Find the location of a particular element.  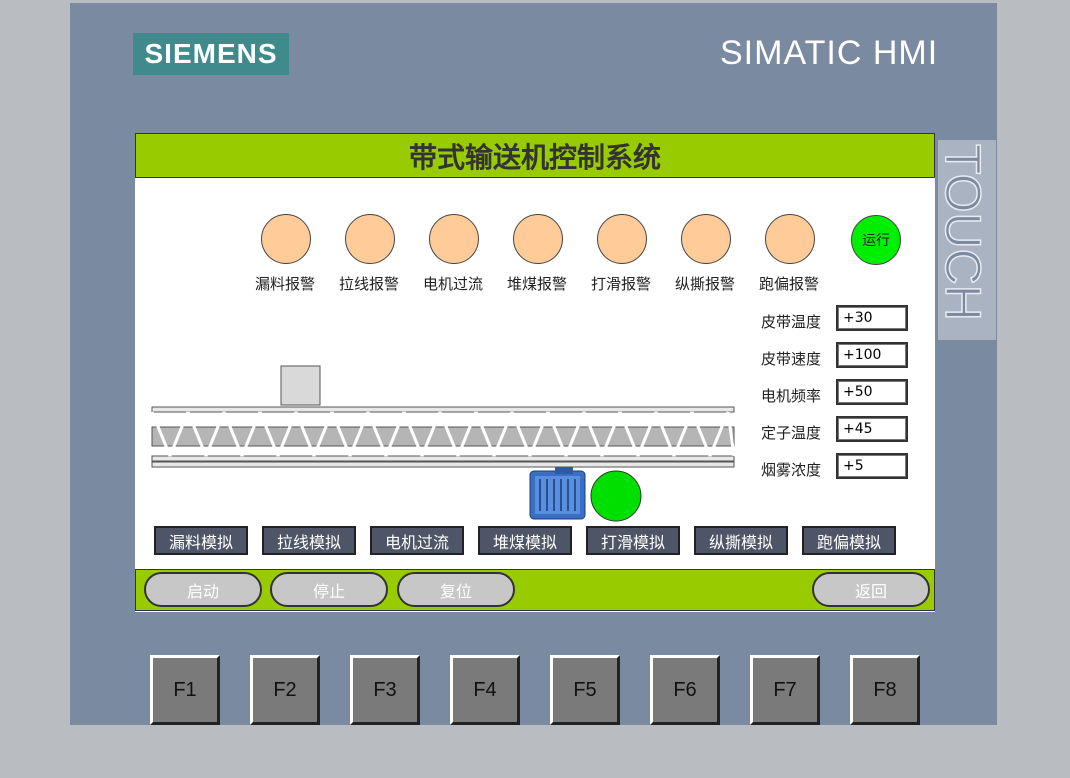

reset-button: 复位 is located at coordinates (456, 589).